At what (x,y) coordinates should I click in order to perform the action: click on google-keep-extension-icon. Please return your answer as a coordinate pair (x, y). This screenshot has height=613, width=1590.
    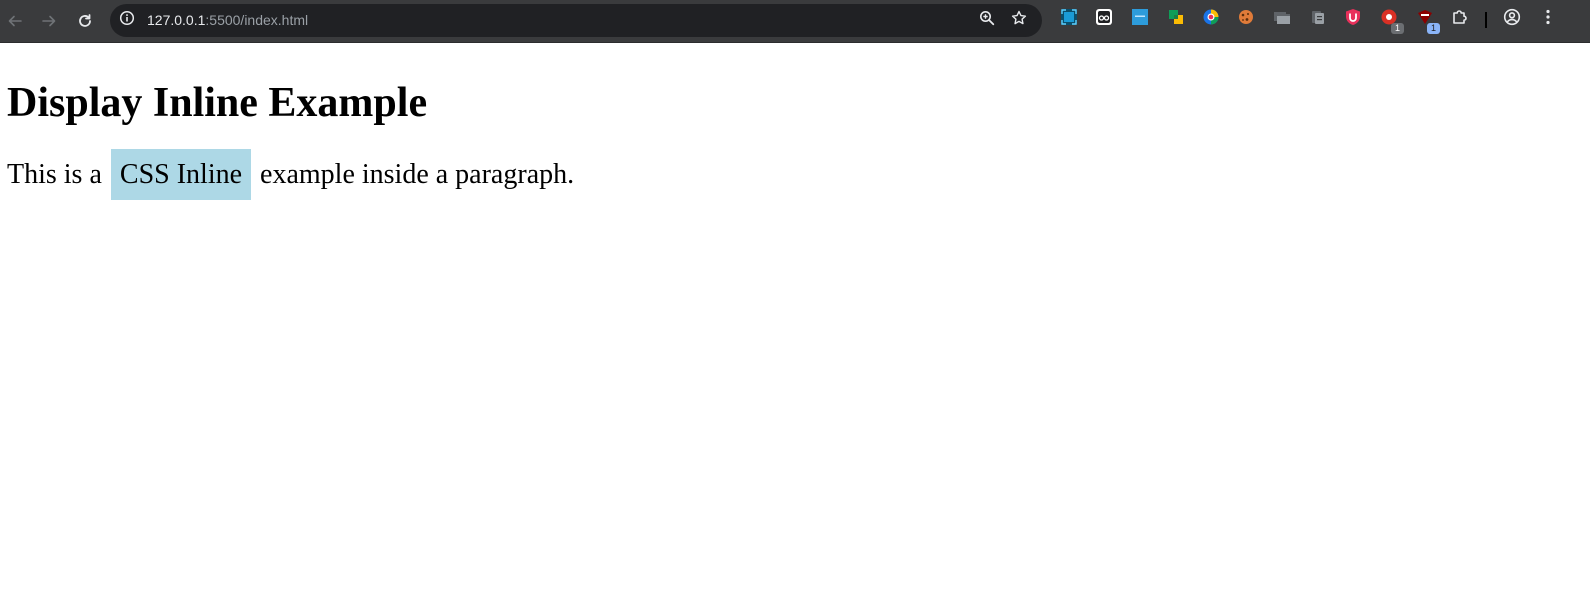
    Looking at the image, I should click on (1176, 19).